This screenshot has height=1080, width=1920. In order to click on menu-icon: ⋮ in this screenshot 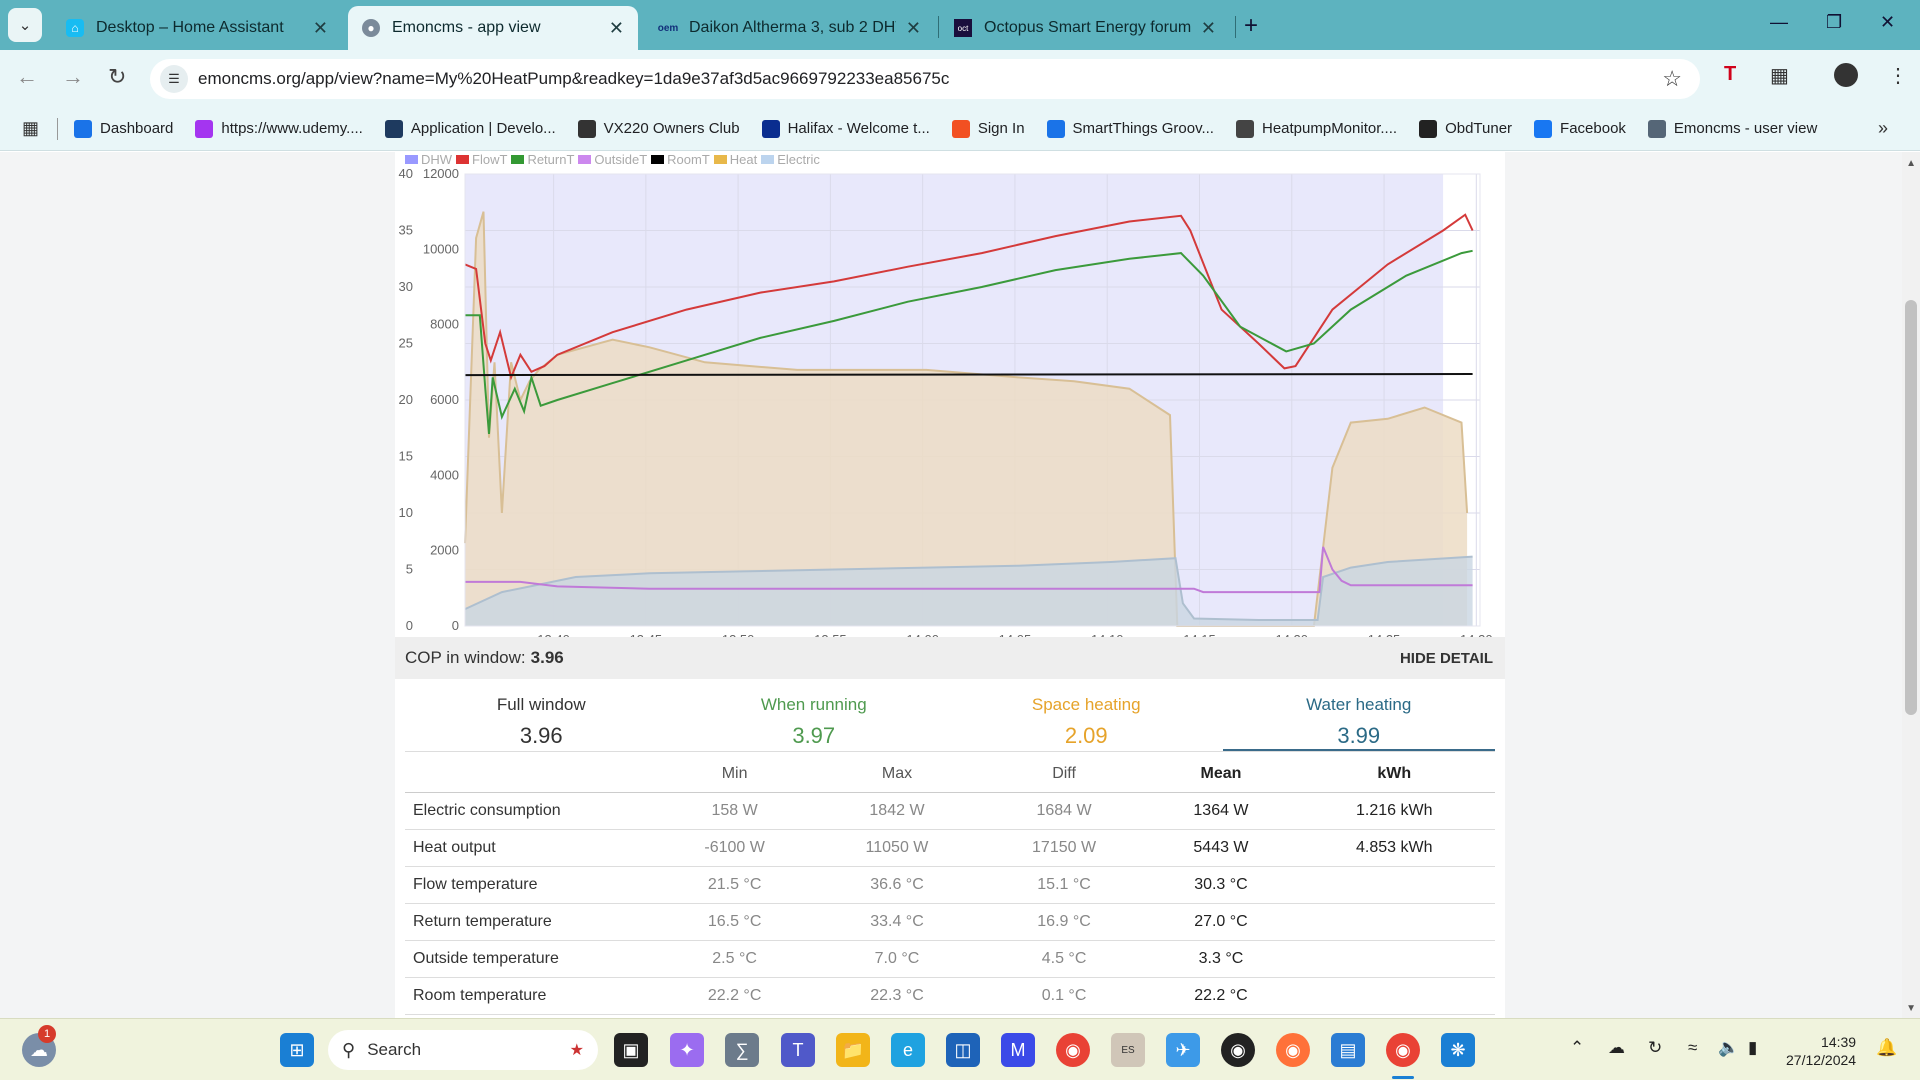, I will do `click(1898, 75)`.